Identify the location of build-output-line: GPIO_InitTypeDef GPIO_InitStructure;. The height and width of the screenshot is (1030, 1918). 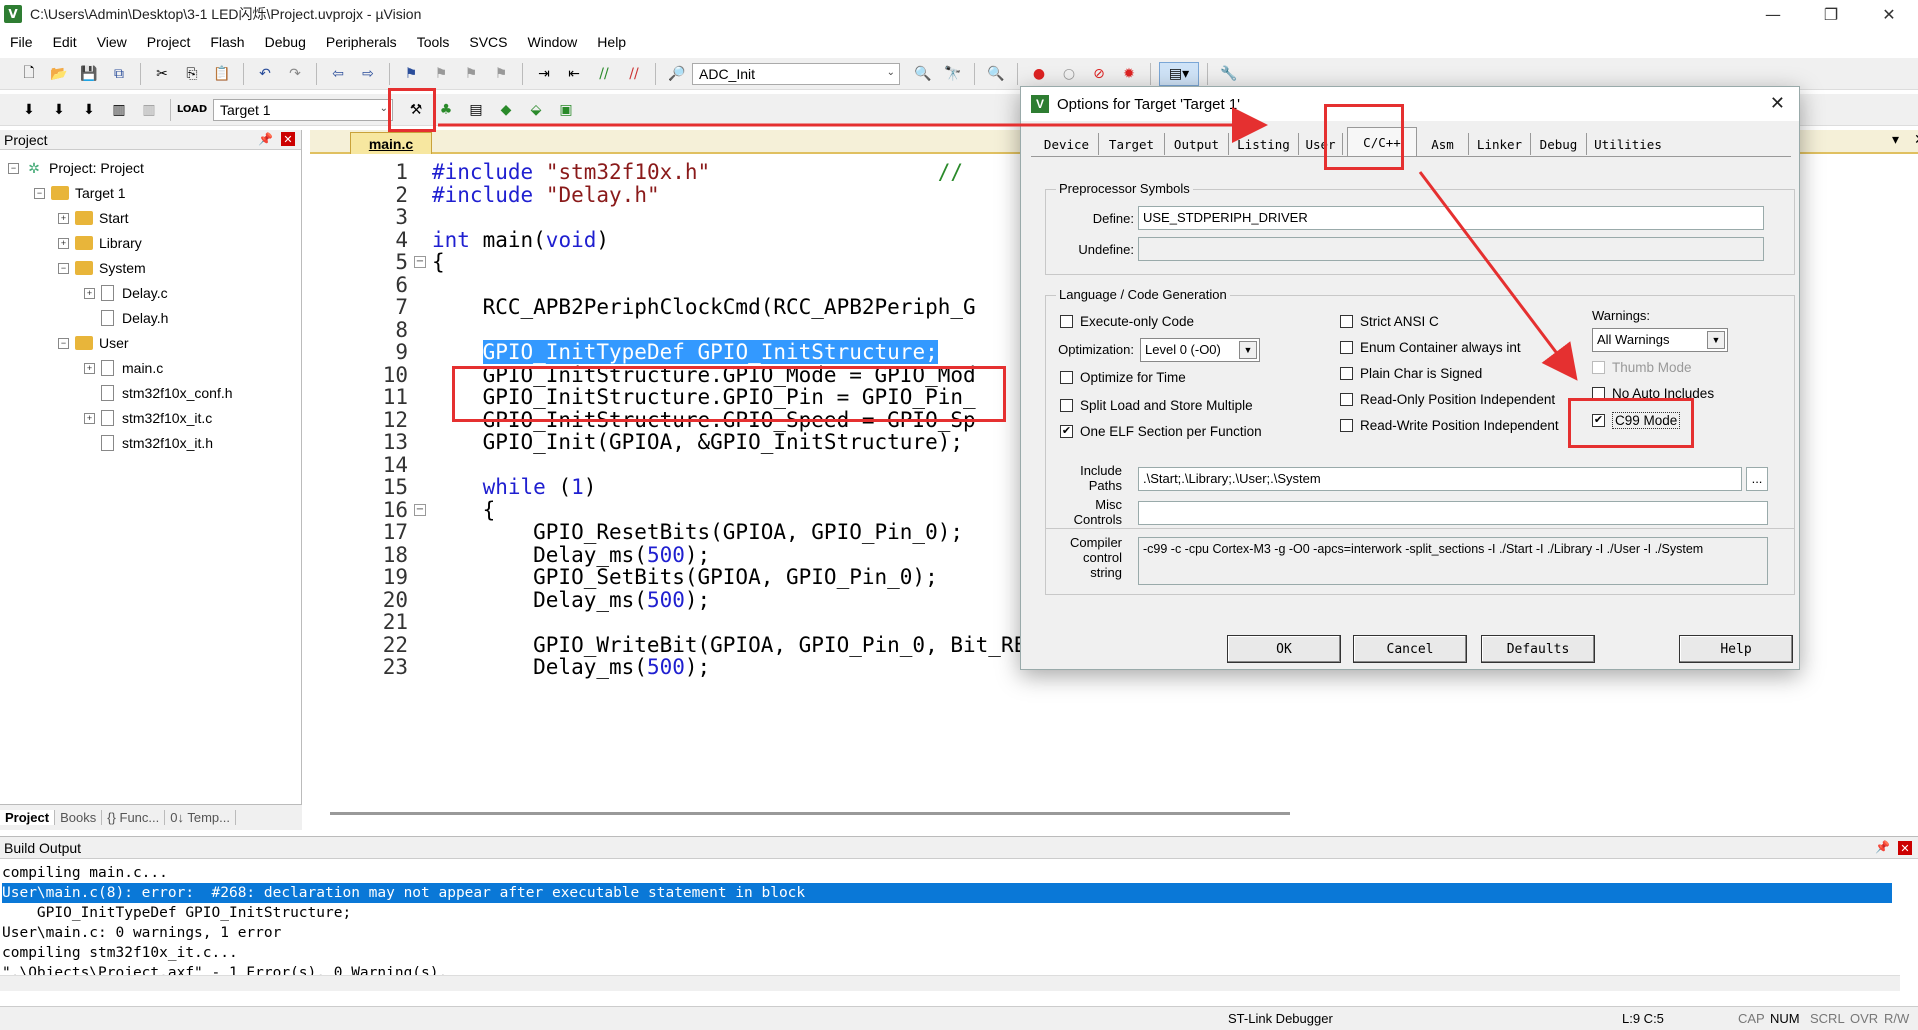
(176, 913).